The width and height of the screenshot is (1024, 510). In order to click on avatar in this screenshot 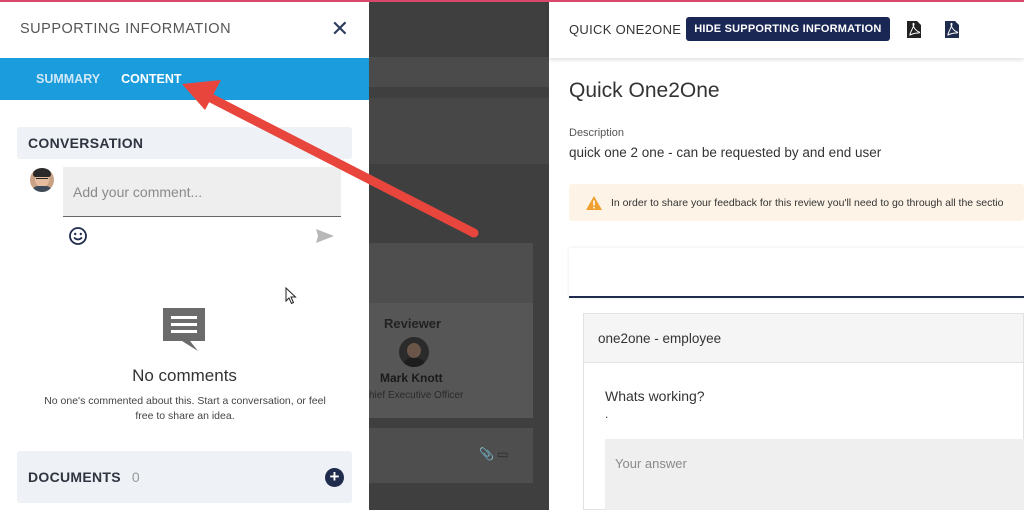, I will do `click(42, 180)`.